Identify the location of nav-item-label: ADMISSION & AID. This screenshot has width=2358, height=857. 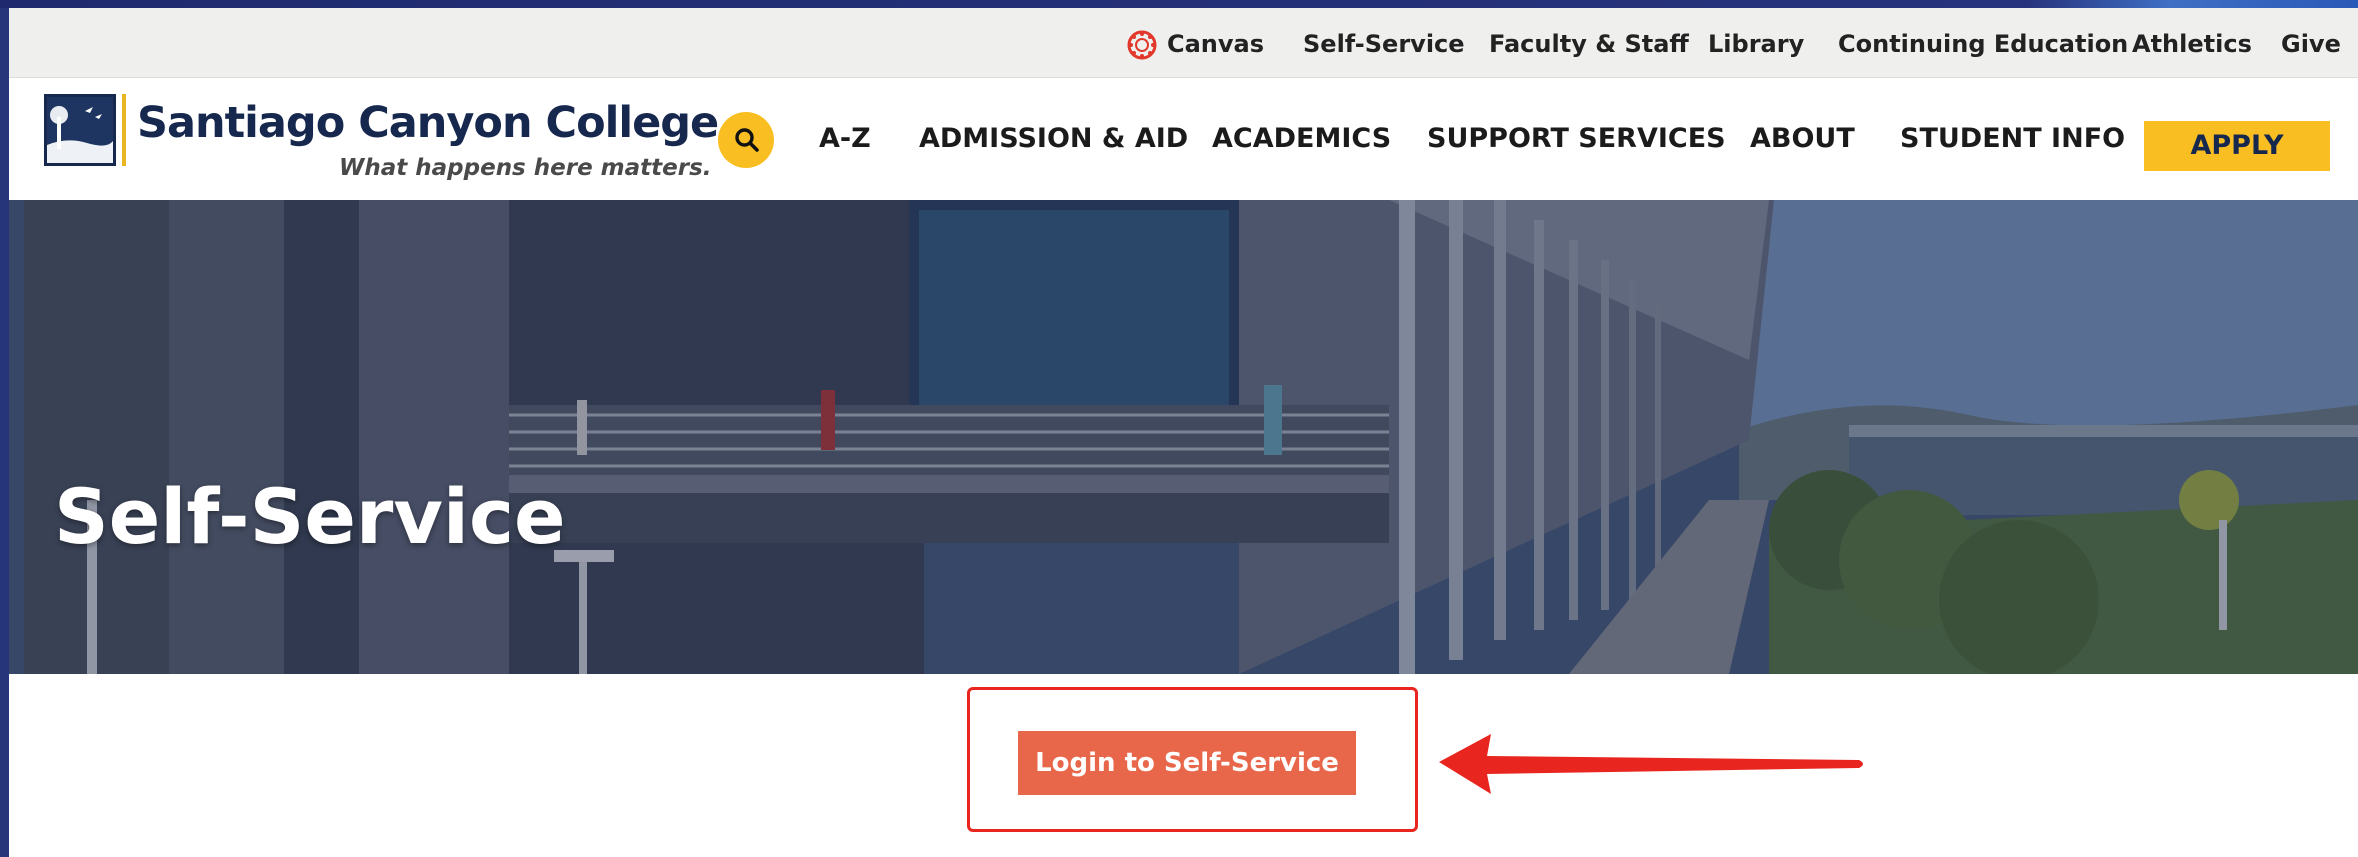
(1054, 138).